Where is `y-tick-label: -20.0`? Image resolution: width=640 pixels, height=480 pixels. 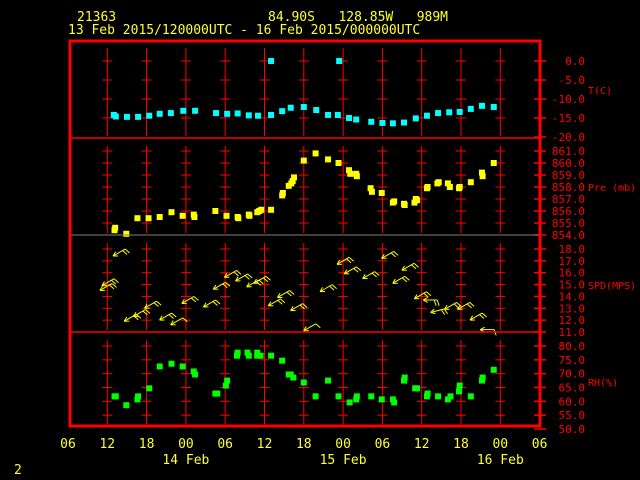 y-tick-label: -20.0 is located at coordinates (568, 137).